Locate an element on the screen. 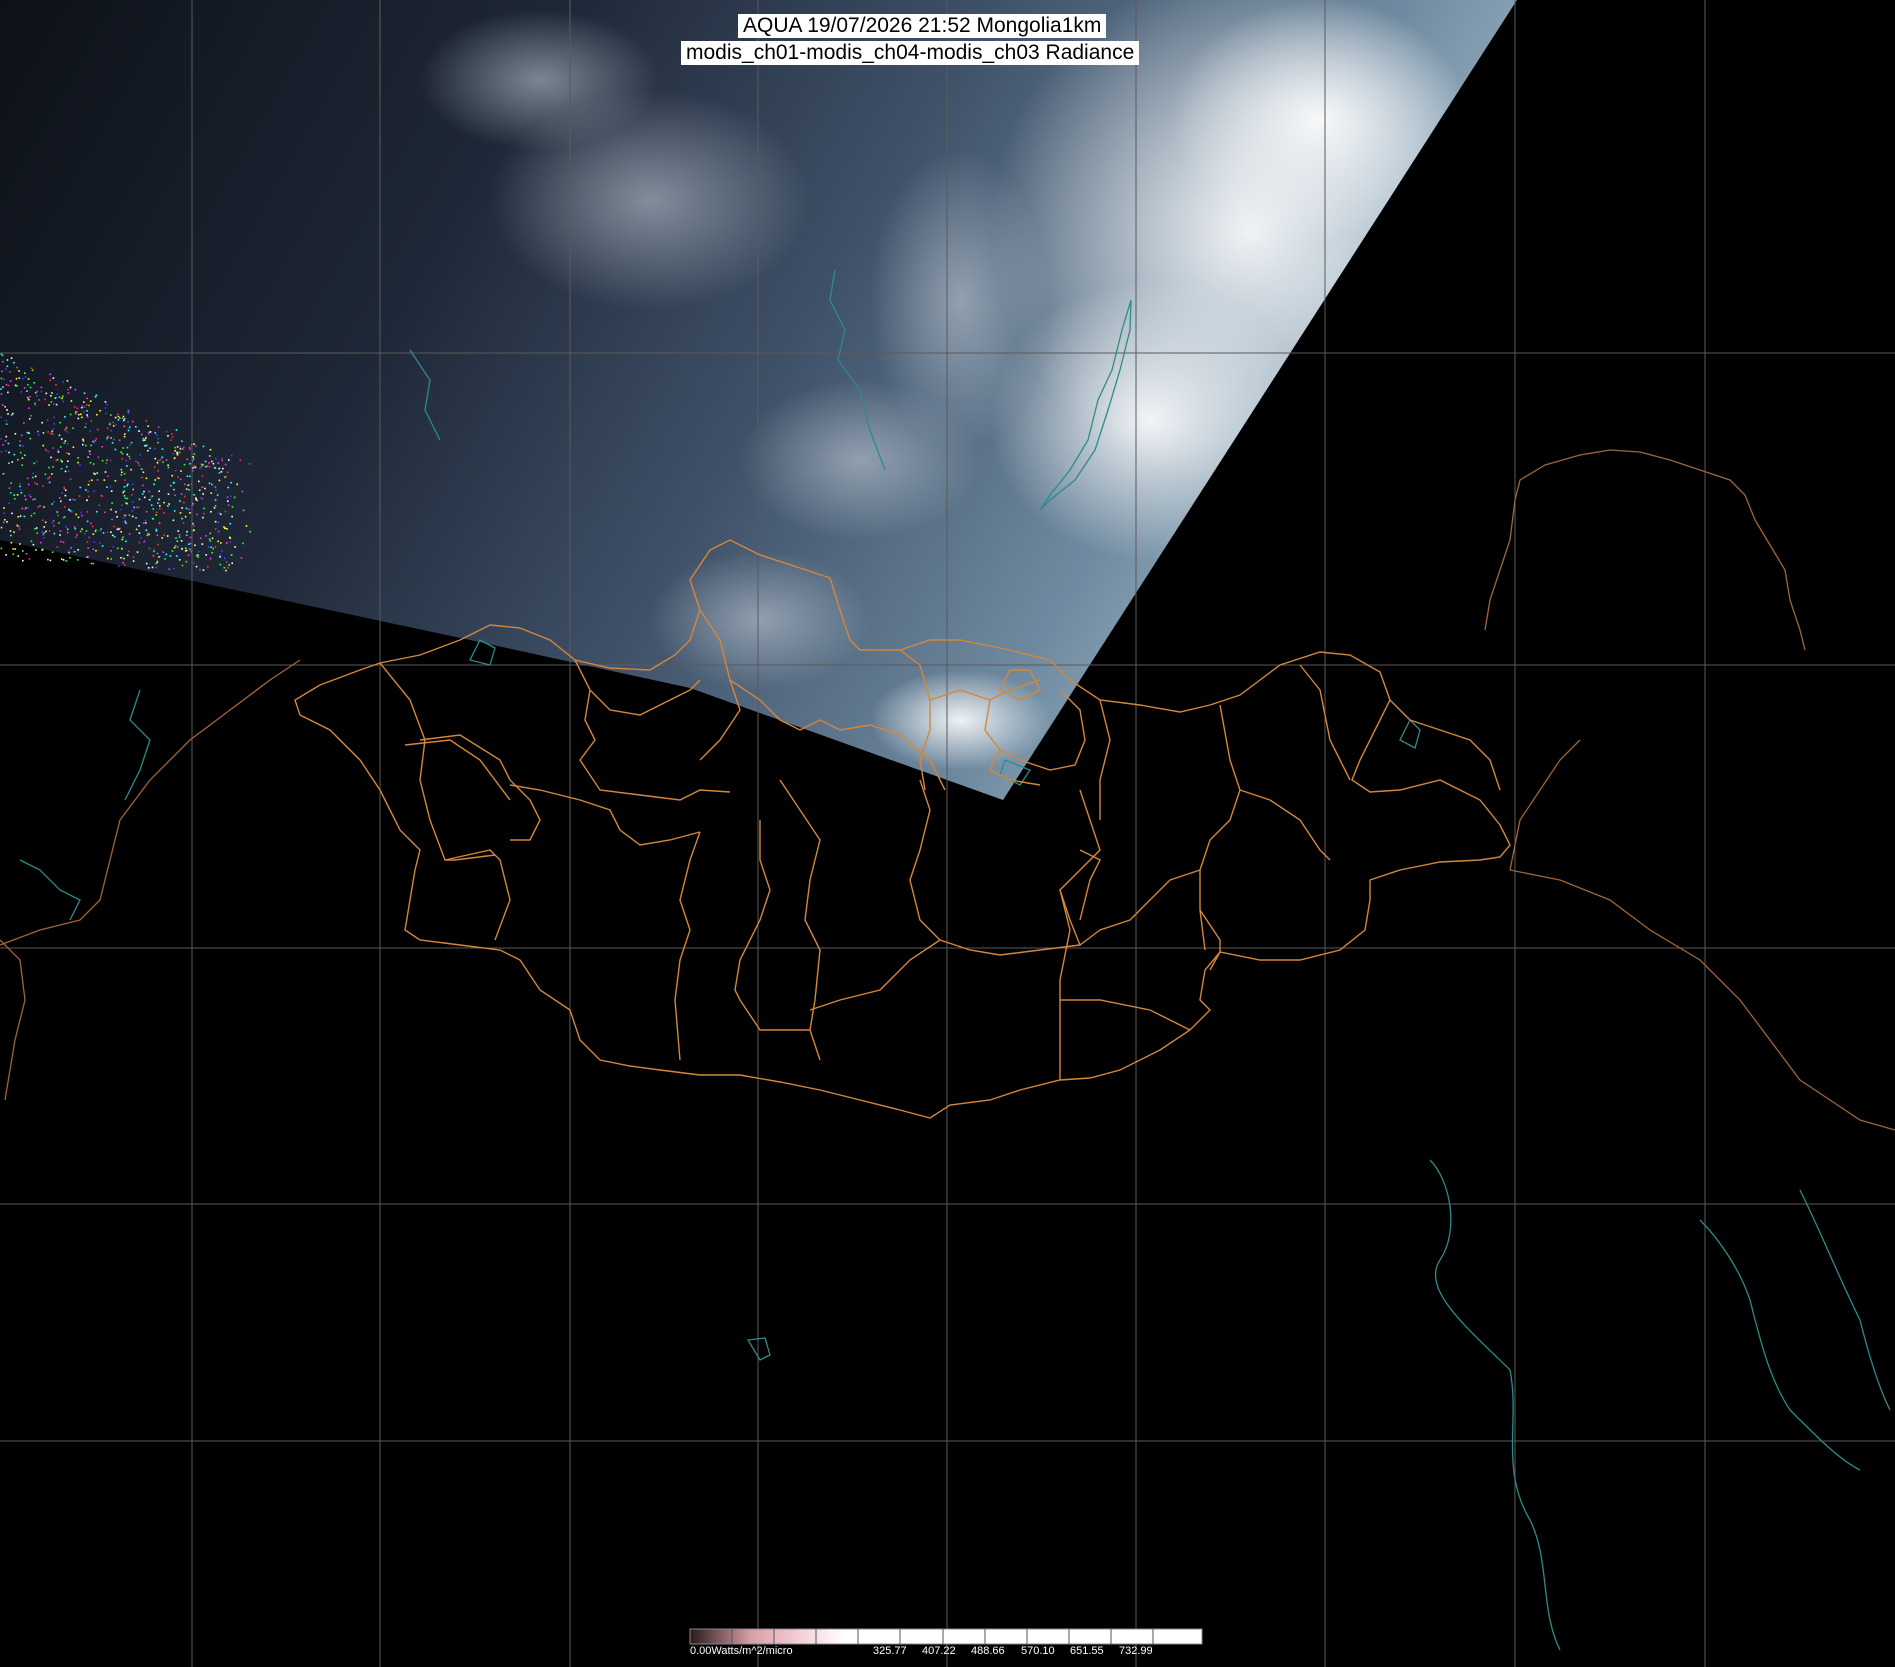 This screenshot has width=1895, height=1667. map-title-line-1: AQUA 19/07/2026 21:52 Mongolia1km is located at coordinates (922, 26).